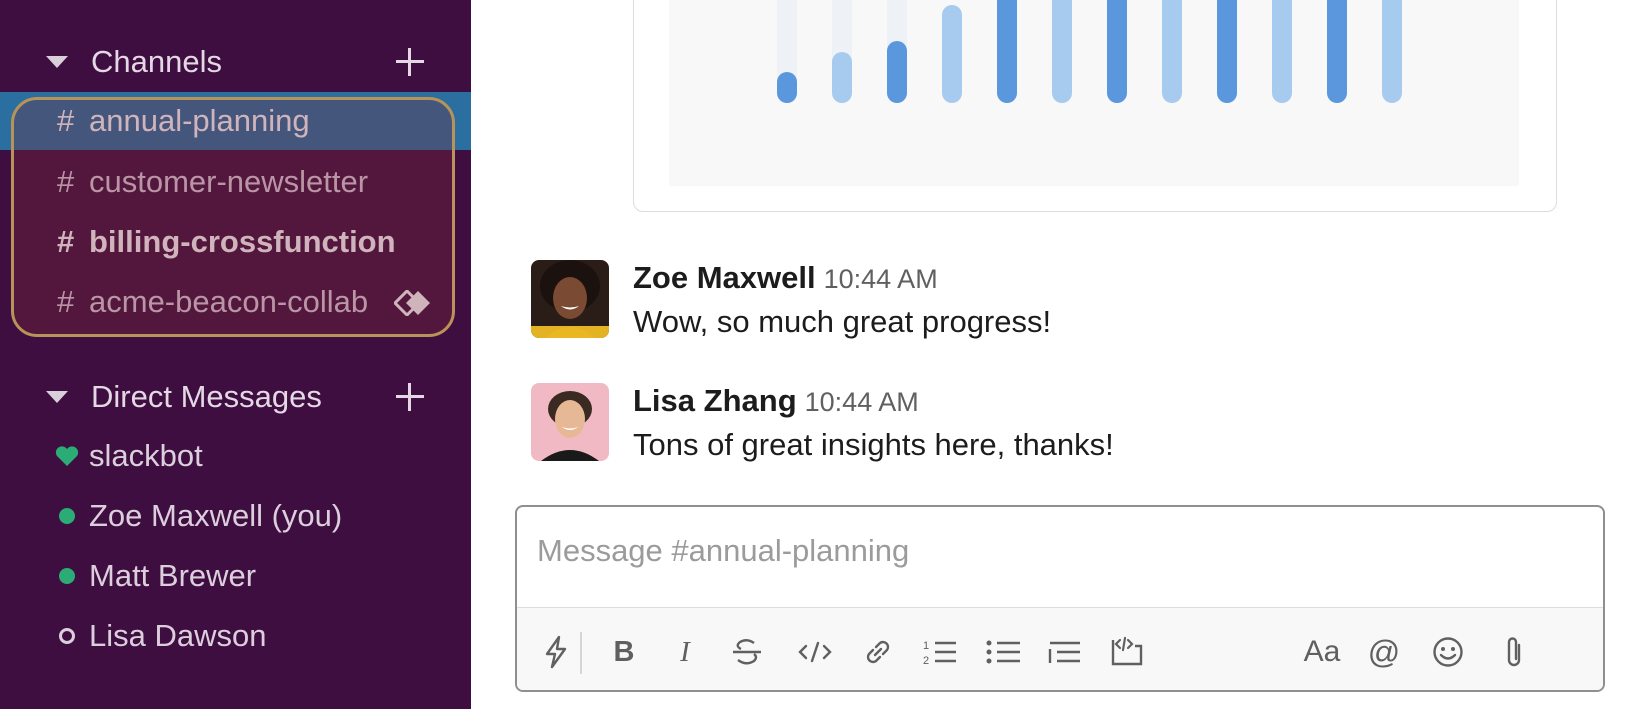 Image resolution: width=1628 pixels, height=709 pixels. I want to click on heart-icon, so click(67, 456).